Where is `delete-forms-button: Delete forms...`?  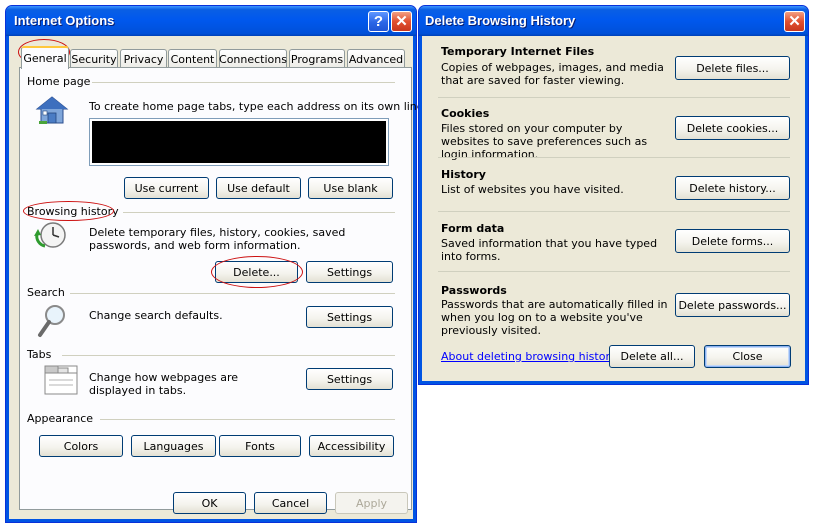
delete-forms-button: Delete forms... is located at coordinates (732, 241).